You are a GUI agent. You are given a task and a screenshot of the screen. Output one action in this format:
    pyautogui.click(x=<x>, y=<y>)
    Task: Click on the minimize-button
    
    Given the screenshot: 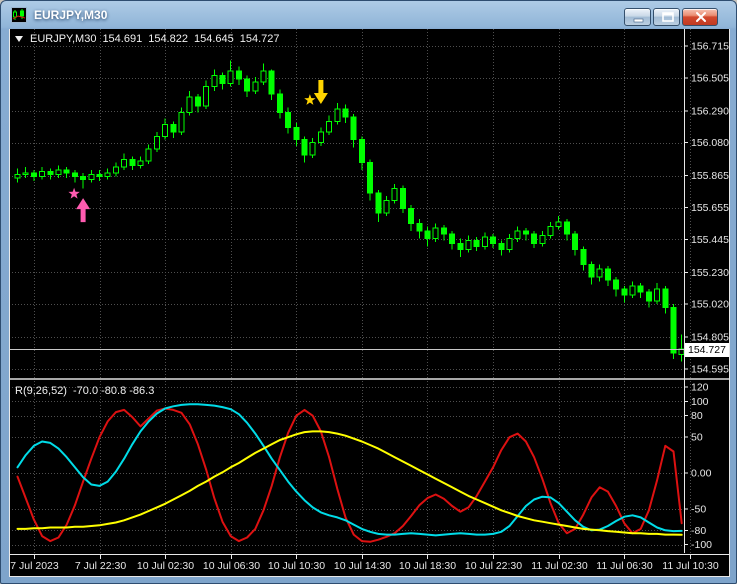 What is the action you would take?
    pyautogui.click(x=637, y=17)
    